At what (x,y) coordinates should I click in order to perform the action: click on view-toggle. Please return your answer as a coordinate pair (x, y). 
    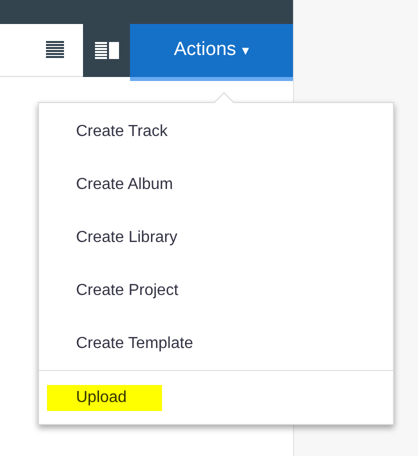
    Looking at the image, I should click on (106, 50).